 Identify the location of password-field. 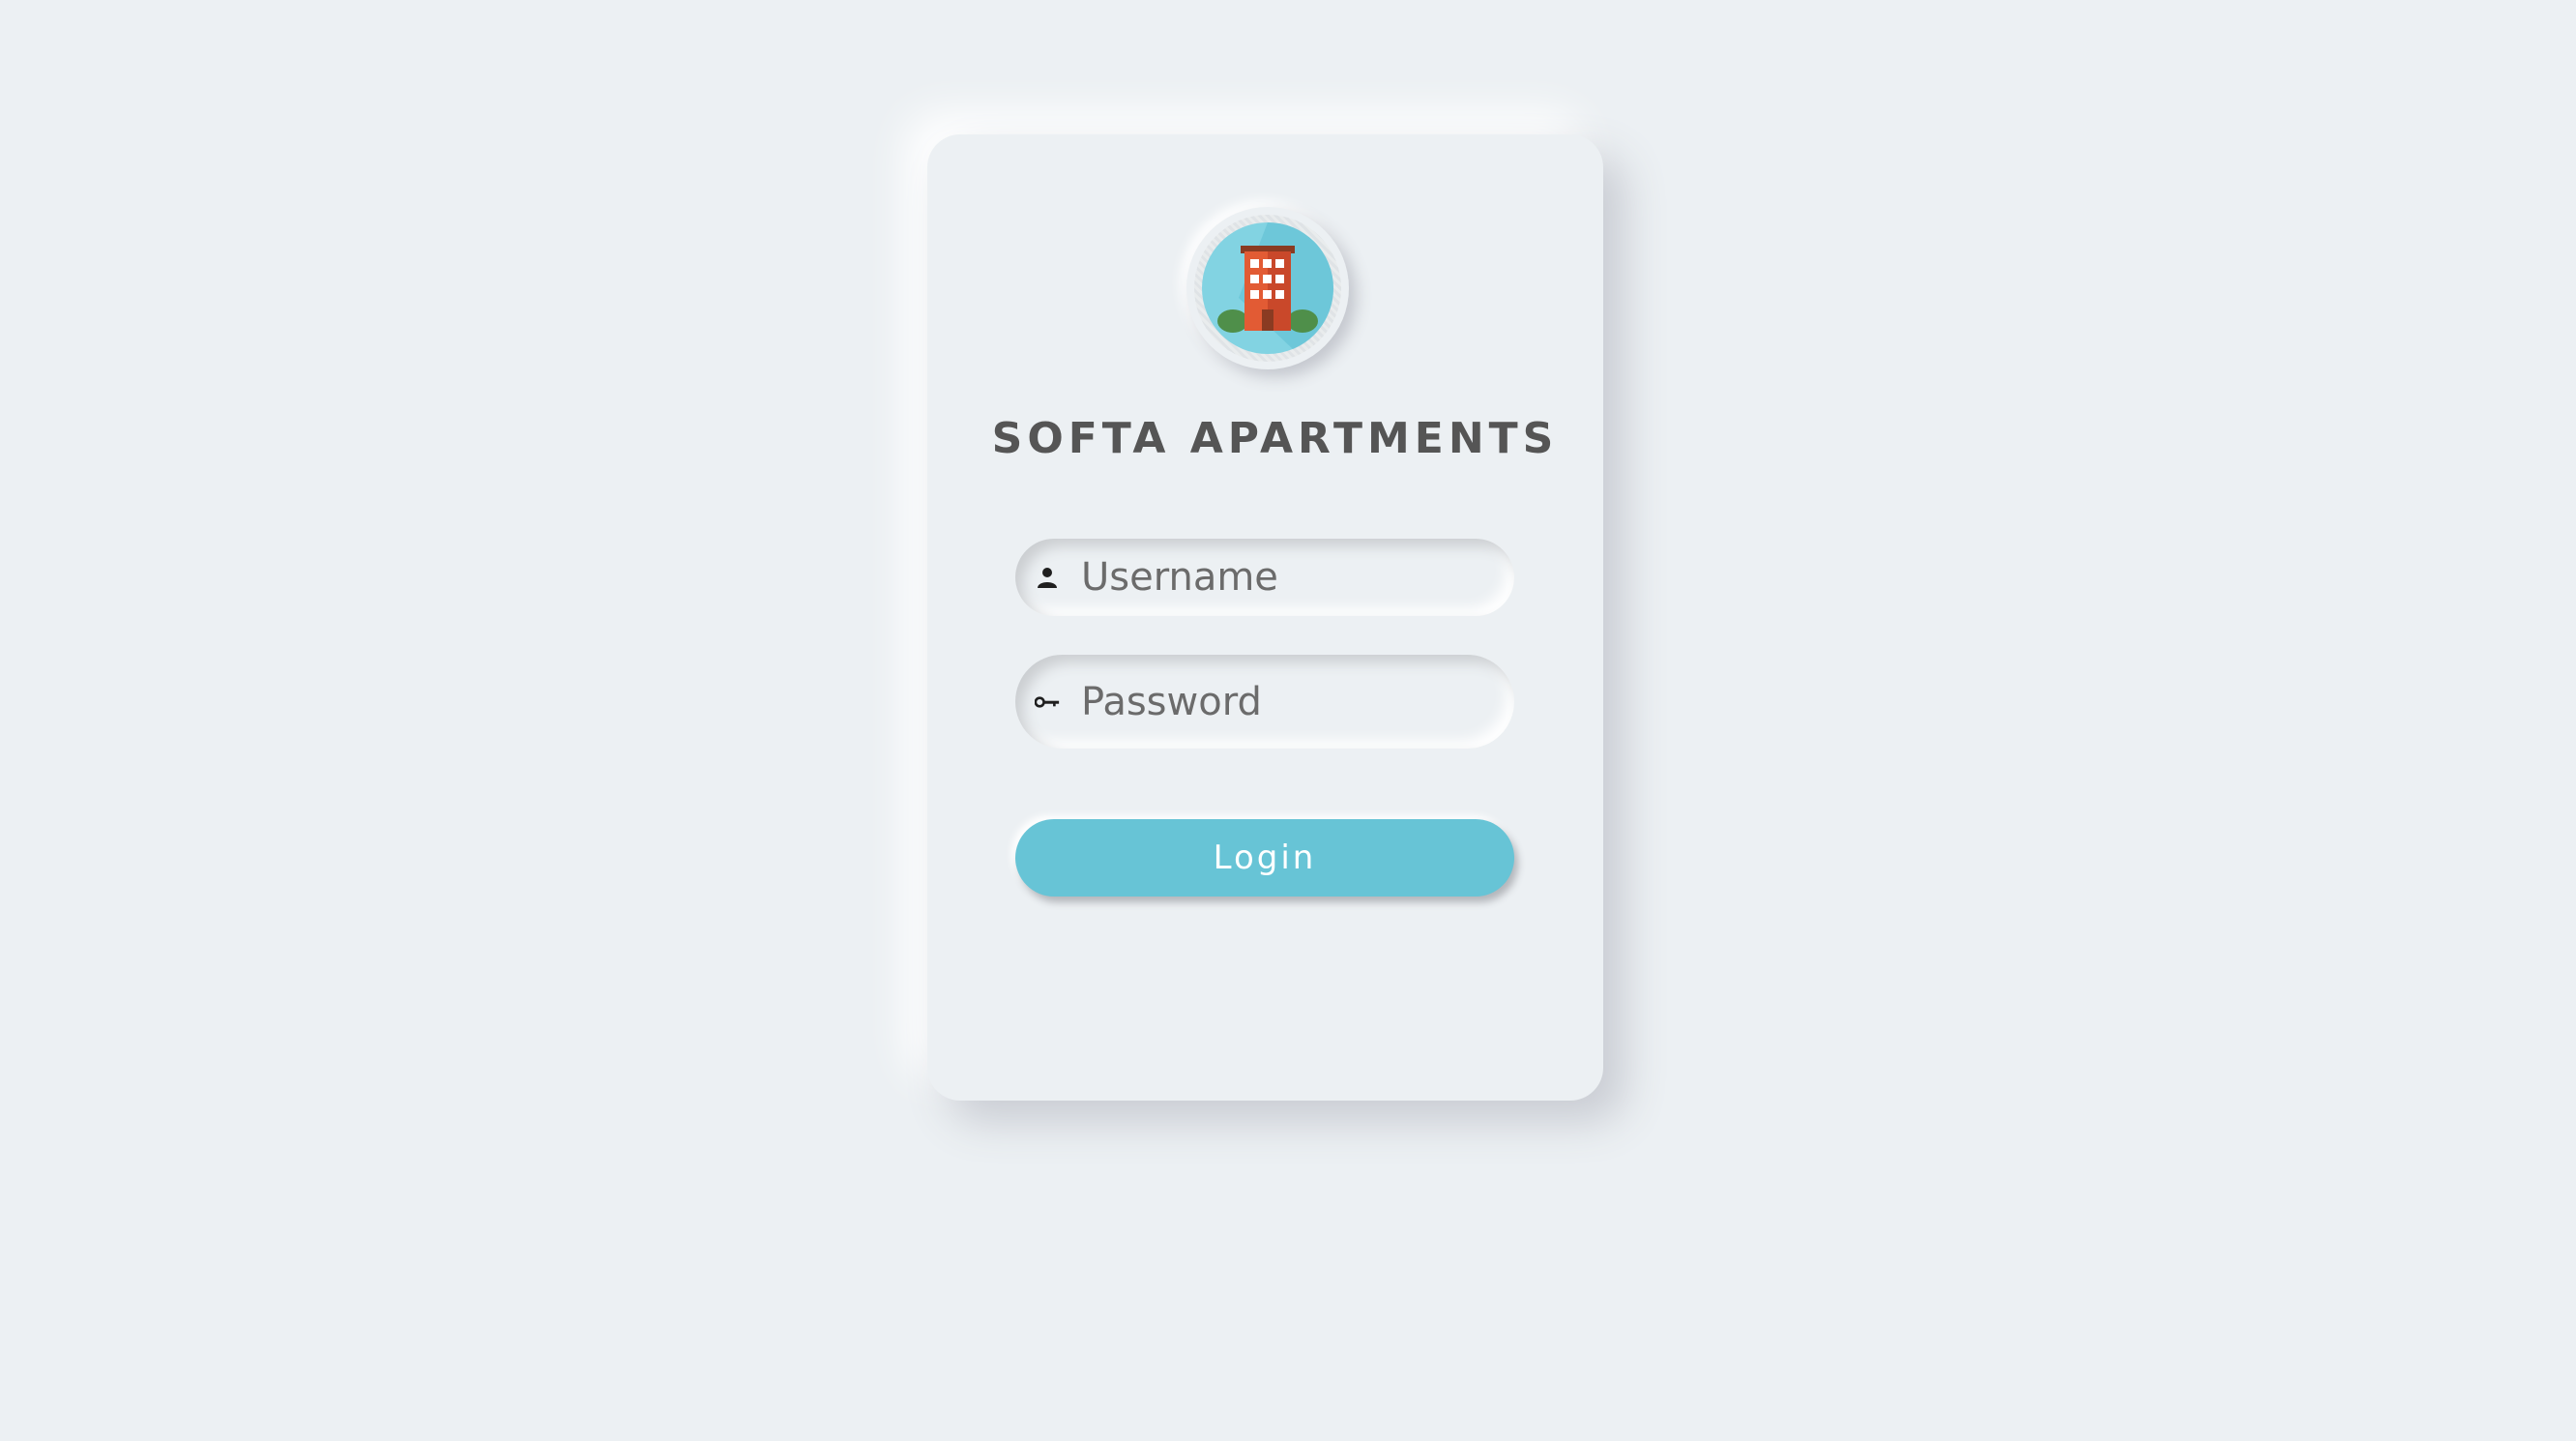
(1264, 702).